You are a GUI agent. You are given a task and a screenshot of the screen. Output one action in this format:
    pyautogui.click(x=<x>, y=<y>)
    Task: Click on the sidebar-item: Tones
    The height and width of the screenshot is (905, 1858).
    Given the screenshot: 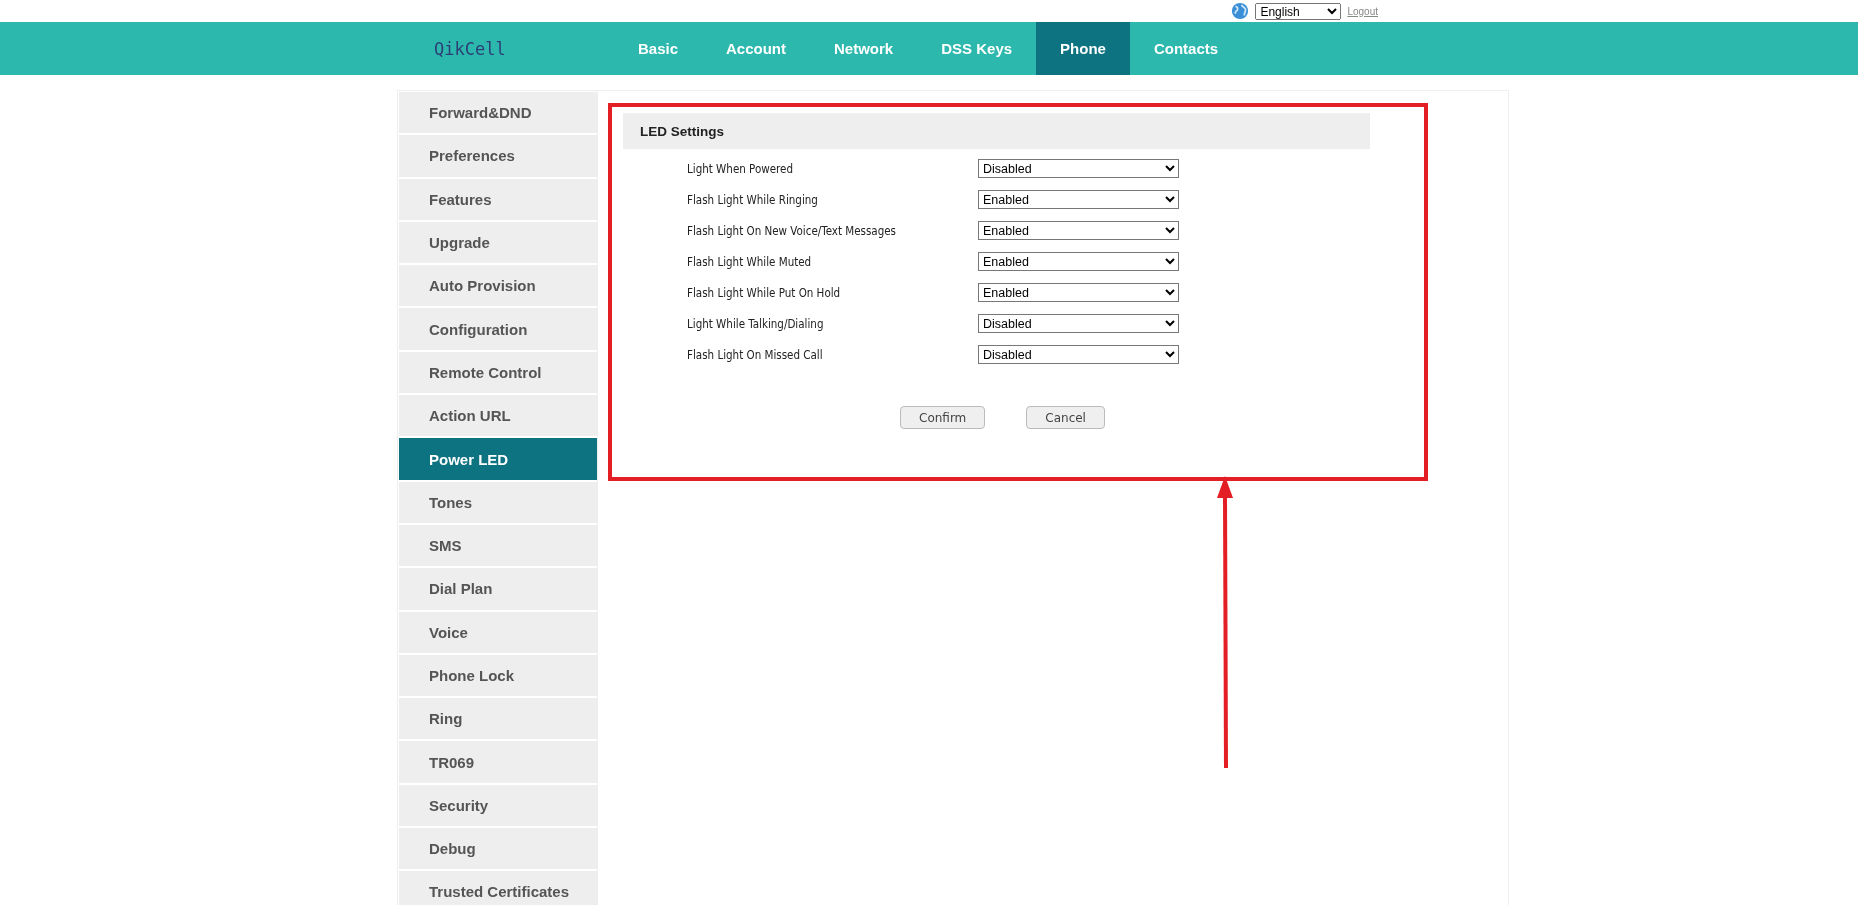 What is the action you would take?
    pyautogui.click(x=498, y=502)
    